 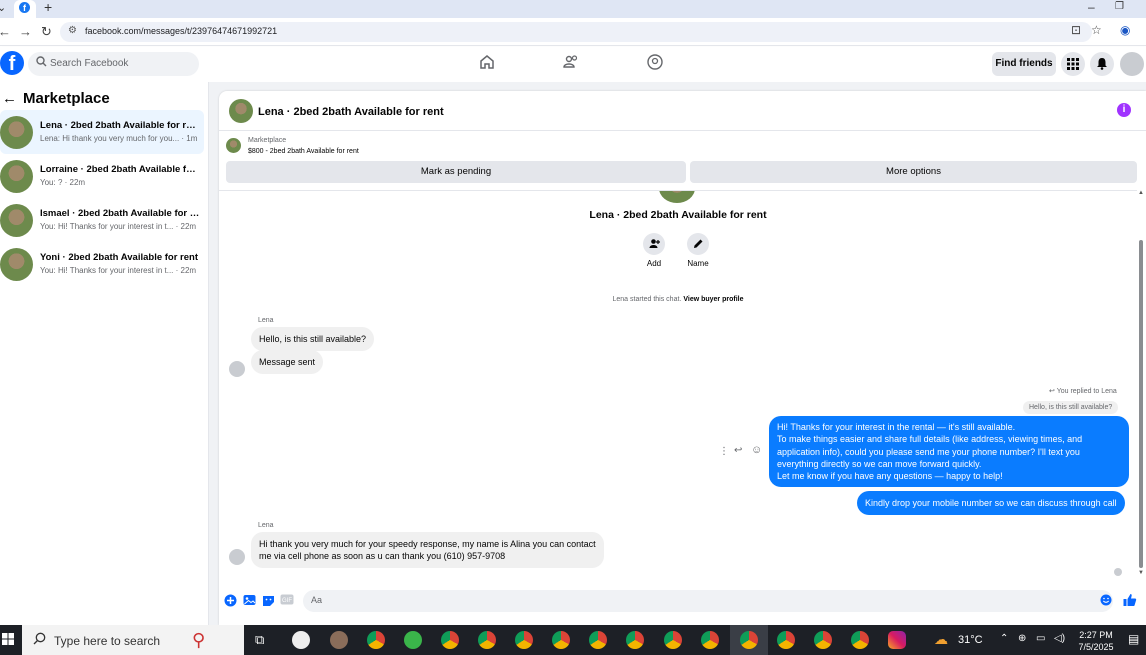 What do you see at coordinates (656, 63) in the screenshot?
I see `groups-icon` at bounding box center [656, 63].